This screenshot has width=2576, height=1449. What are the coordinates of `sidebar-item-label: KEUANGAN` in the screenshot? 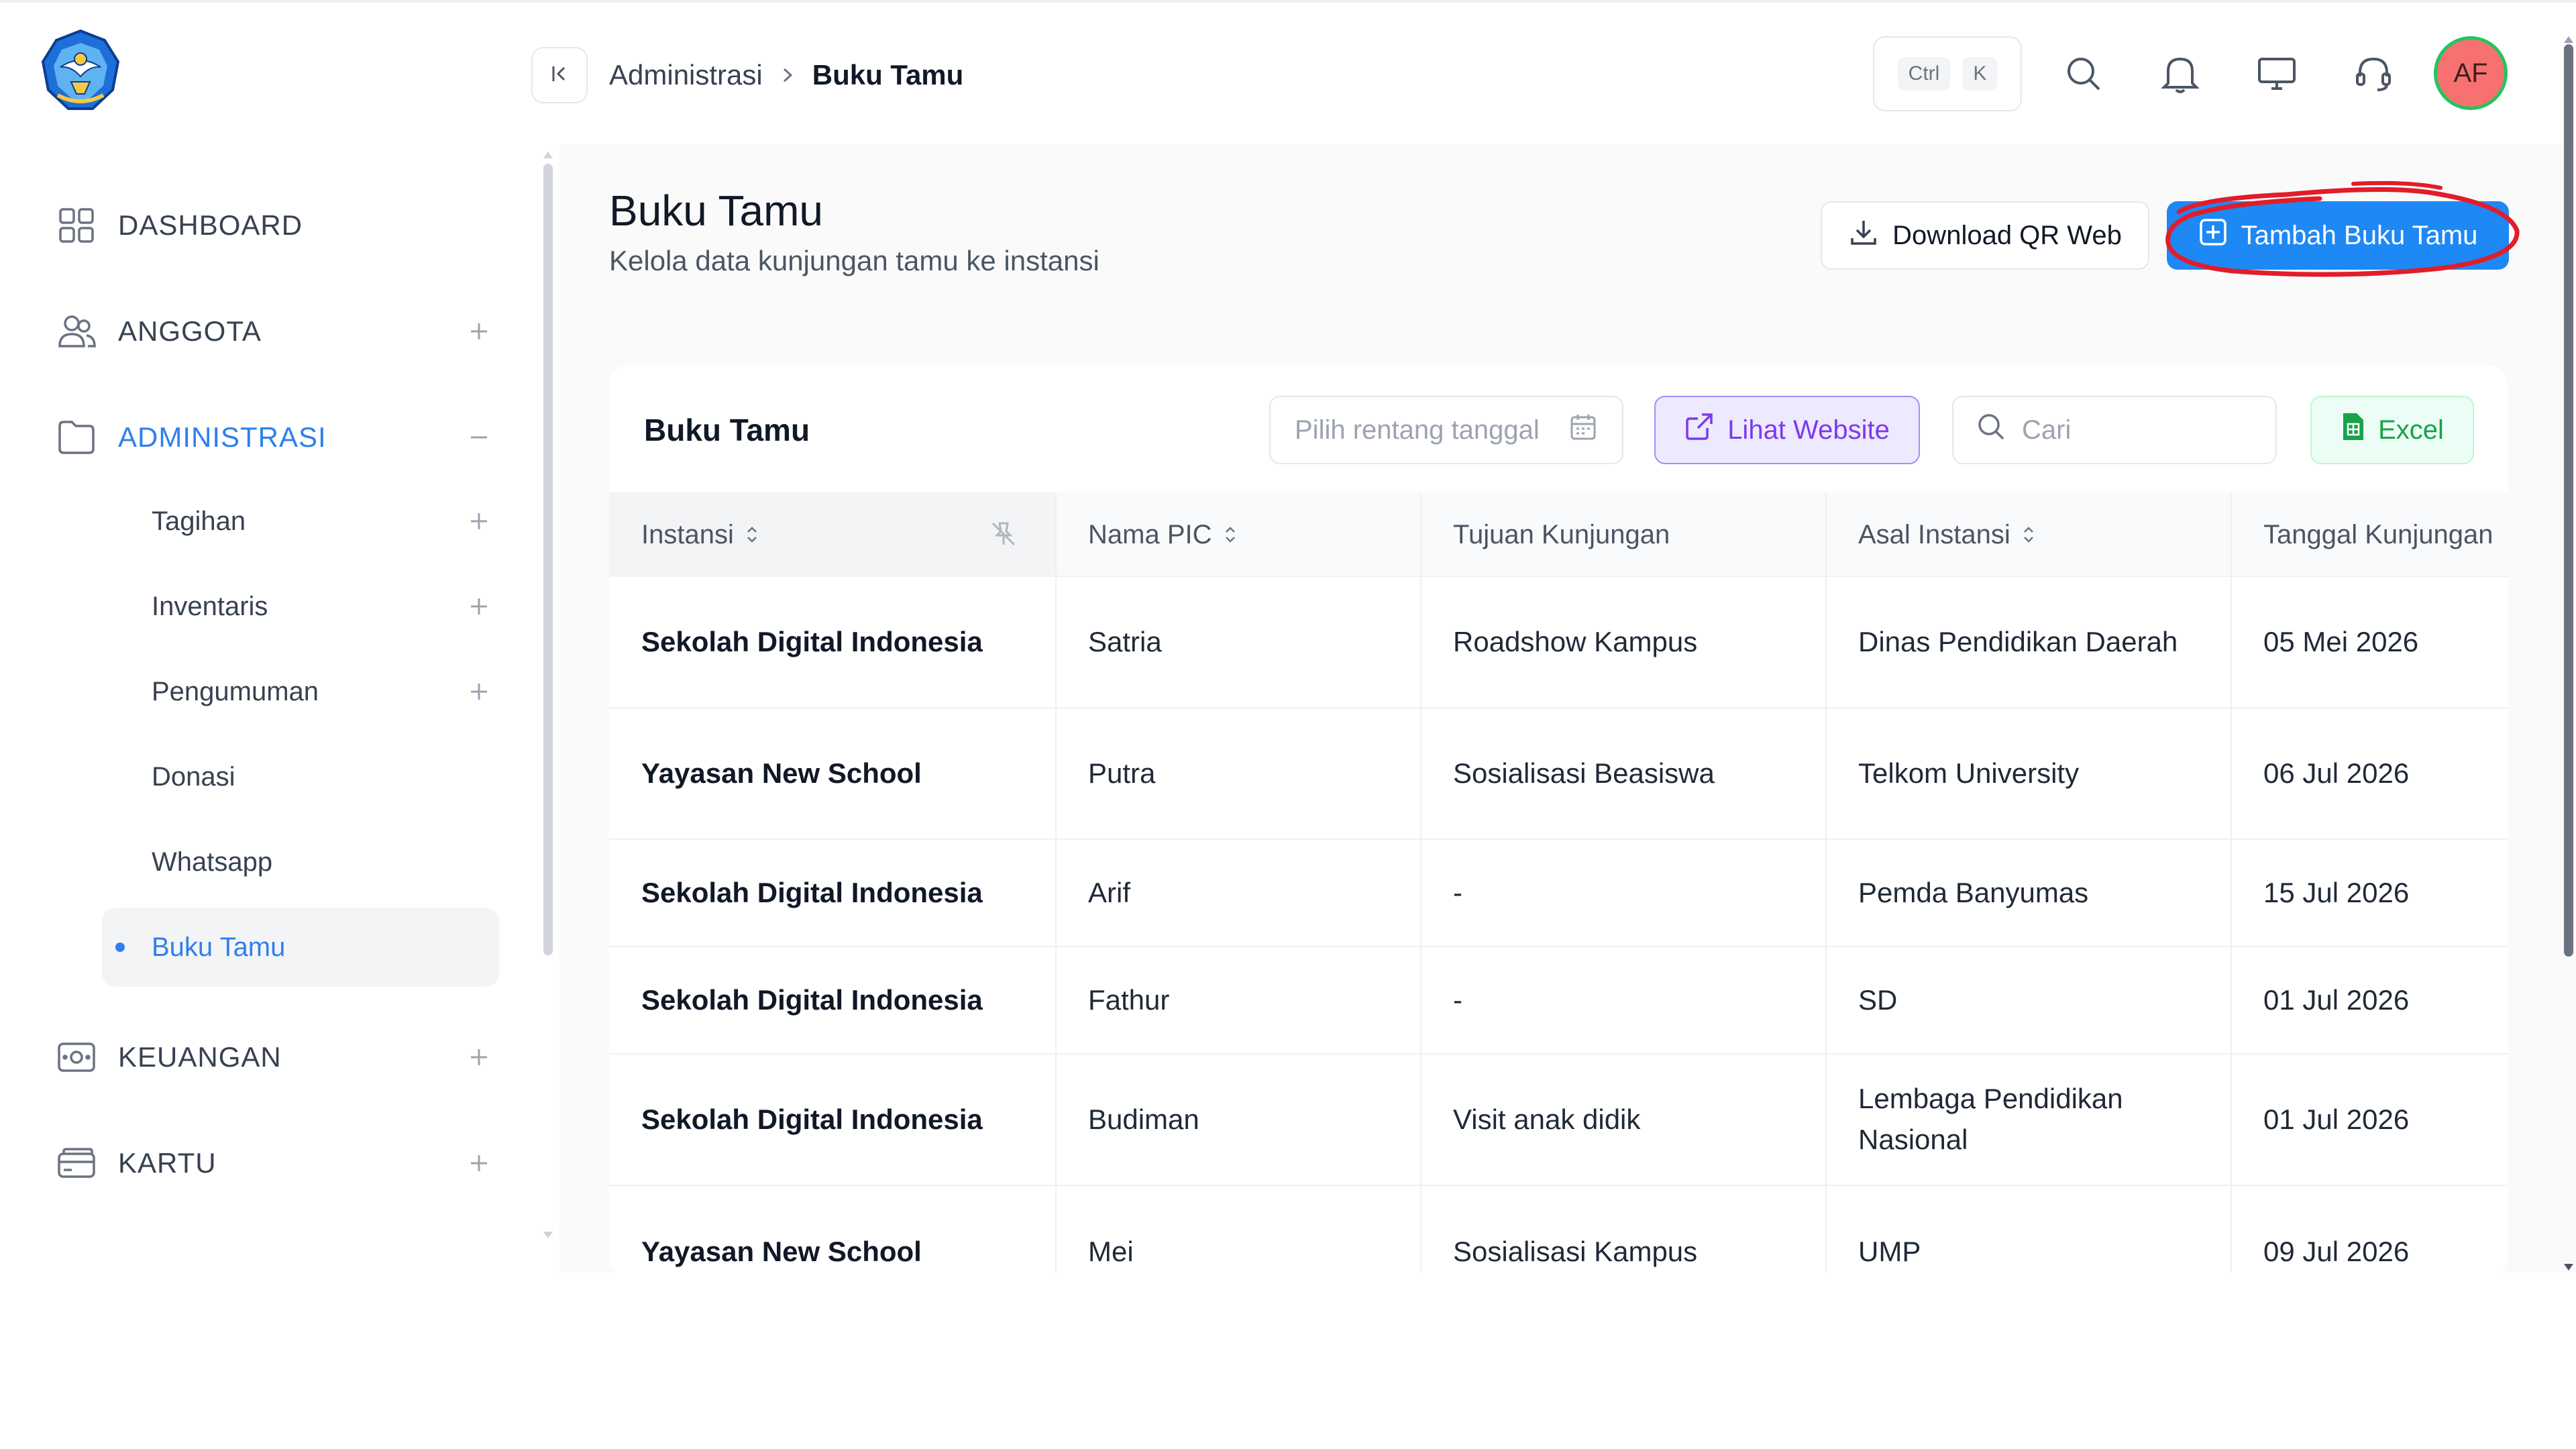 It's located at (200, 1057).